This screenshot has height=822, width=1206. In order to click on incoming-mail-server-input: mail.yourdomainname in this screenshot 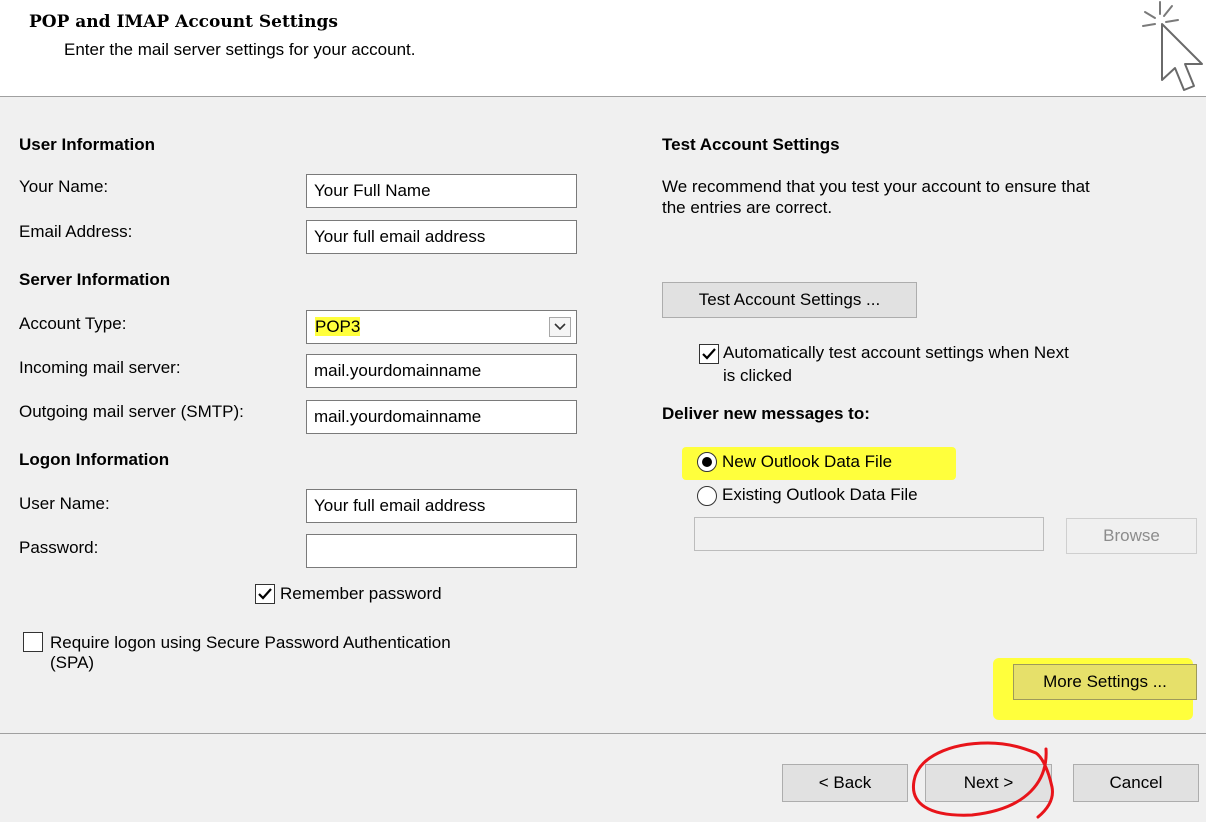, I will do `click(441, 371)`.